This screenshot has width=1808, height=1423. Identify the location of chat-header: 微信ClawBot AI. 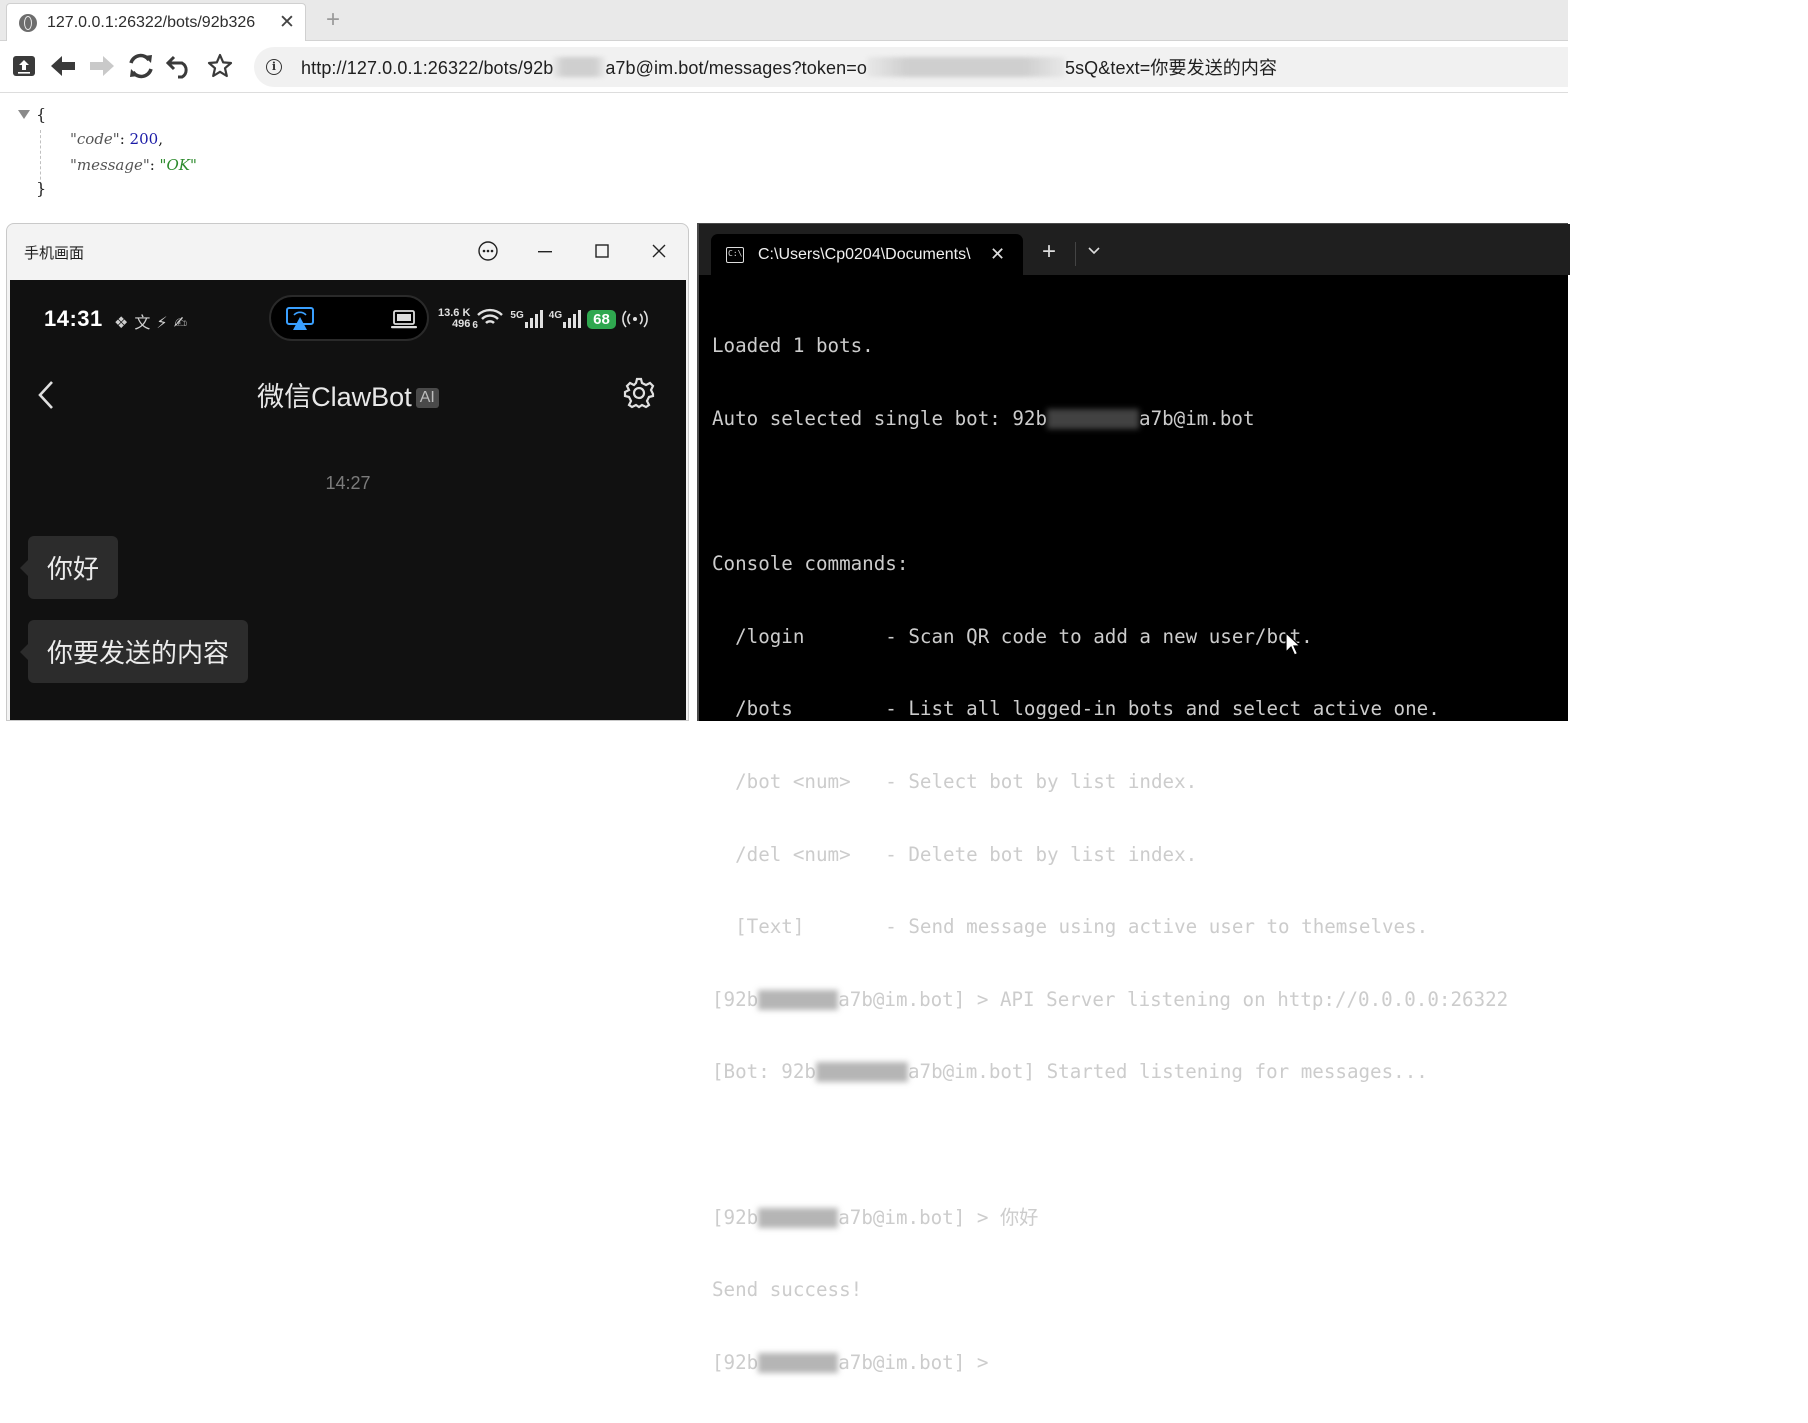
(348, 394).